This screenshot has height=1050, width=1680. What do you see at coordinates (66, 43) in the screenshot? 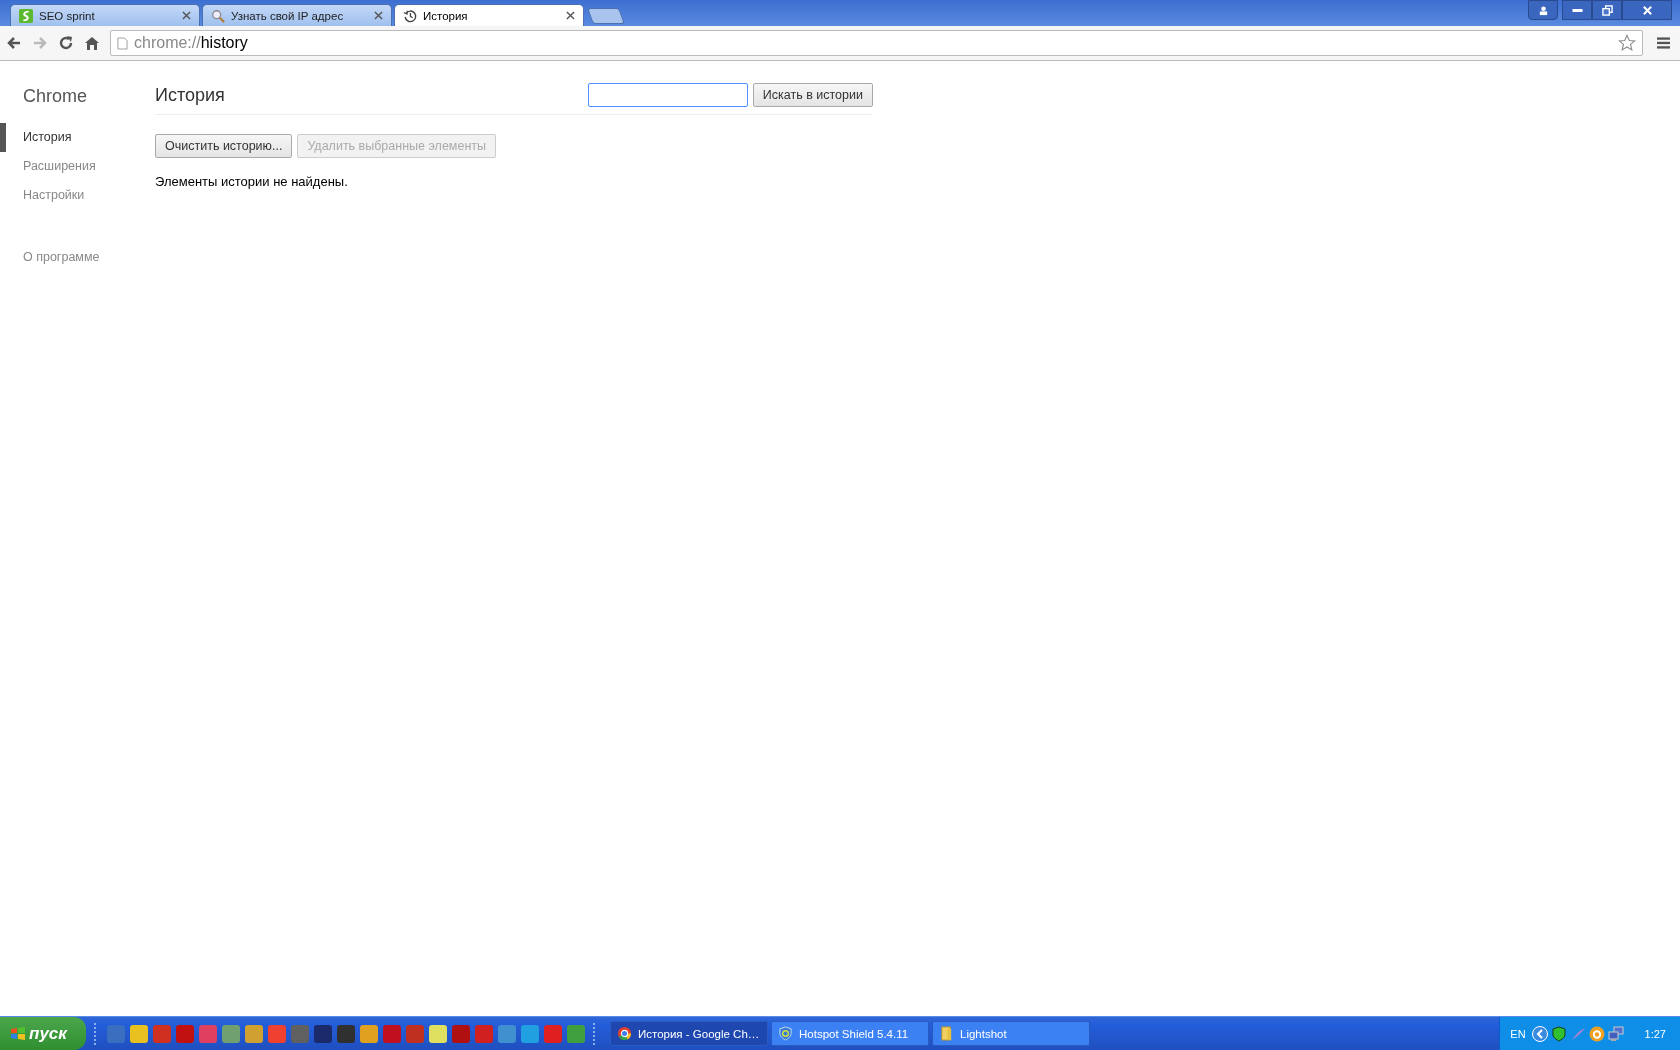
I see `reload-icon` at bounding box center [66, 43].